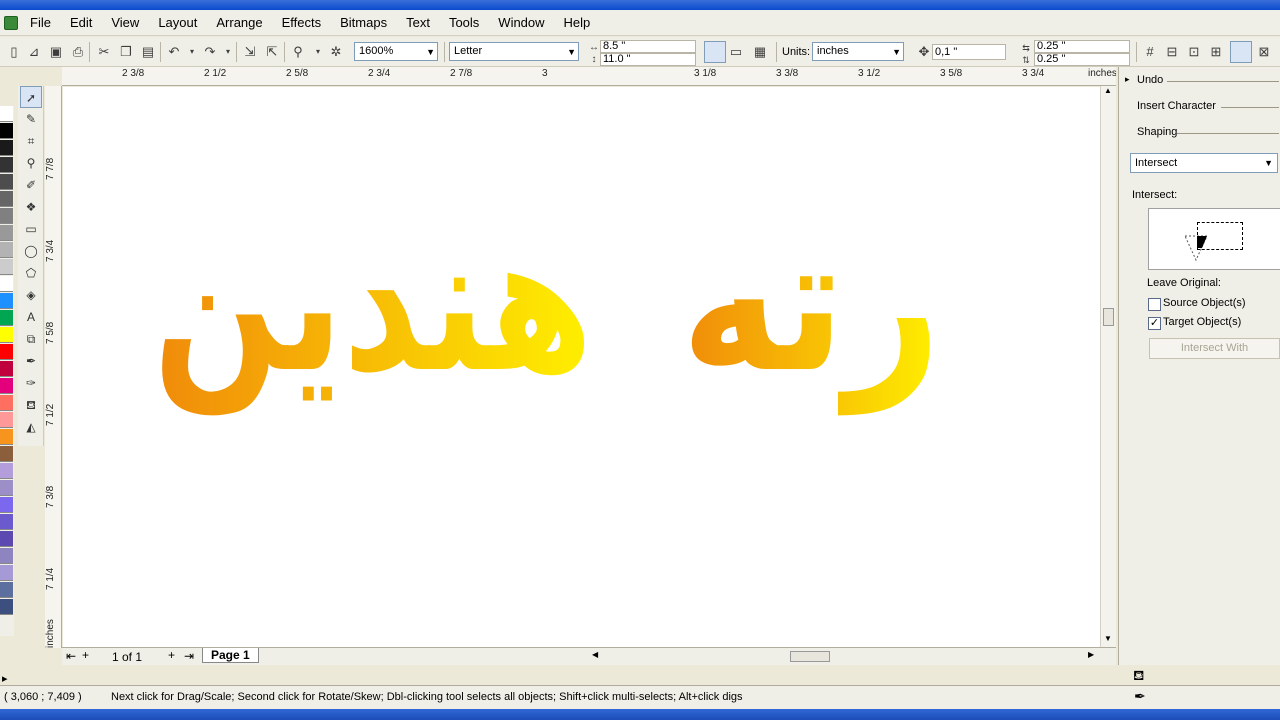  What do you see at coordinates (14, 52) in the screenshot?
I see `new-document-icon: ▯` at bounding box center [14, 52].